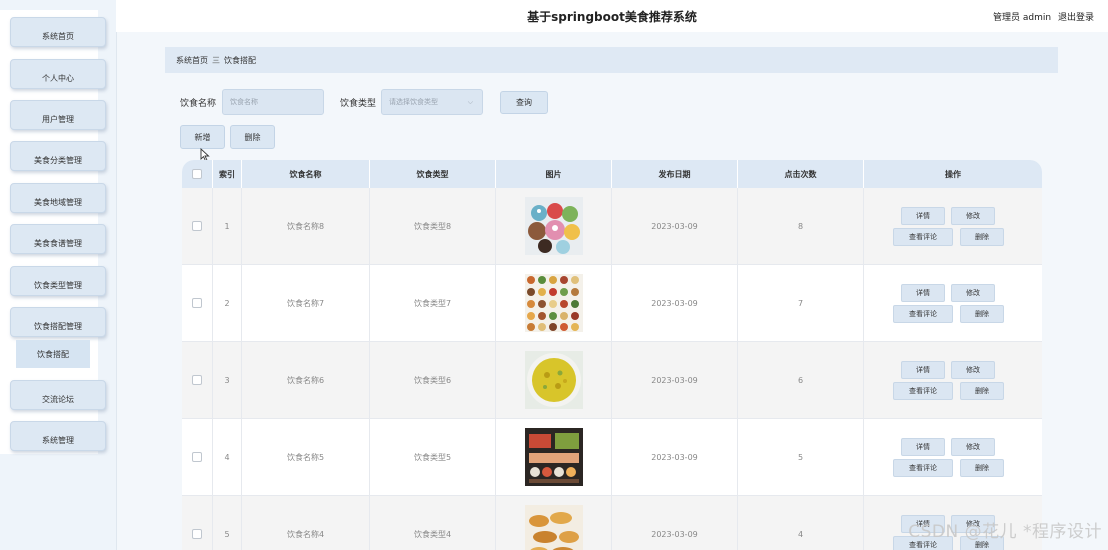 The width and height of the screenshot is (1108, 550). I want to click on app-title: 基于springboot美食推荐系统, so click(612, 17).